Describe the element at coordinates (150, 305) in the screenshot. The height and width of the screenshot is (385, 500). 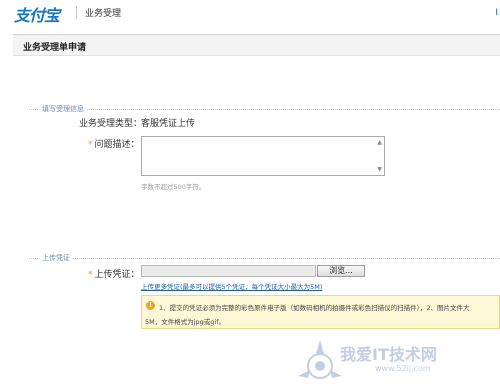
I see `warning-icon: !` at that location.